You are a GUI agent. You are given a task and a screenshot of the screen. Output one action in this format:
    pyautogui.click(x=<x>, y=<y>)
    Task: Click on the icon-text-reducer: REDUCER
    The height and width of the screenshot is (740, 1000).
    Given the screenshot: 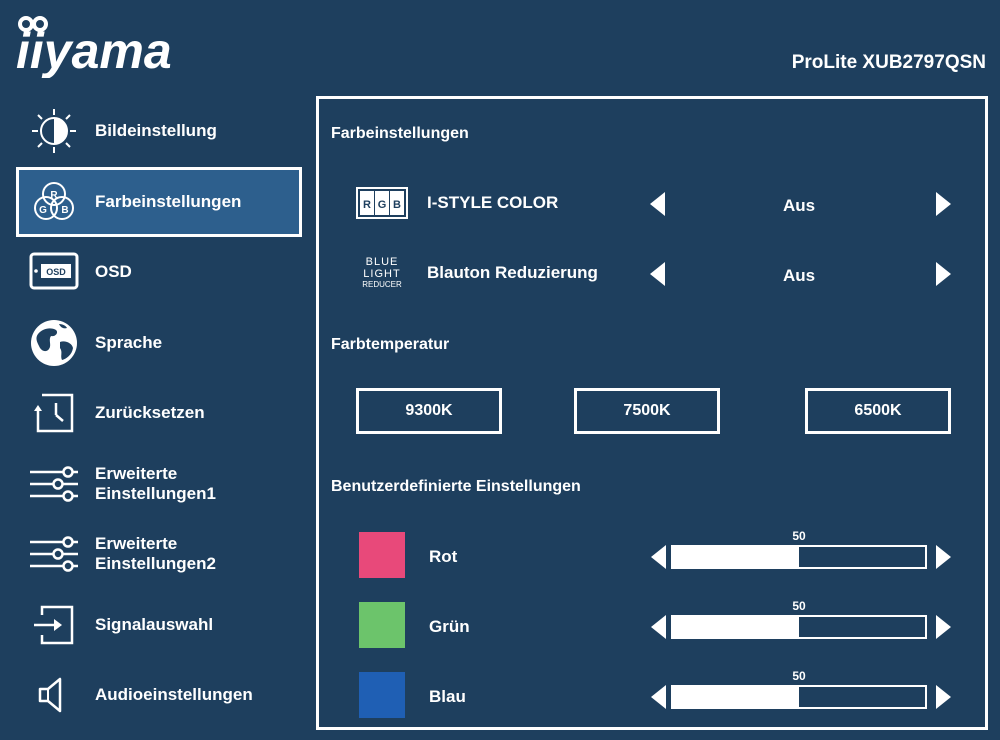 What is the action you would take?
    pyautogui.click(x=382, y=284)
    